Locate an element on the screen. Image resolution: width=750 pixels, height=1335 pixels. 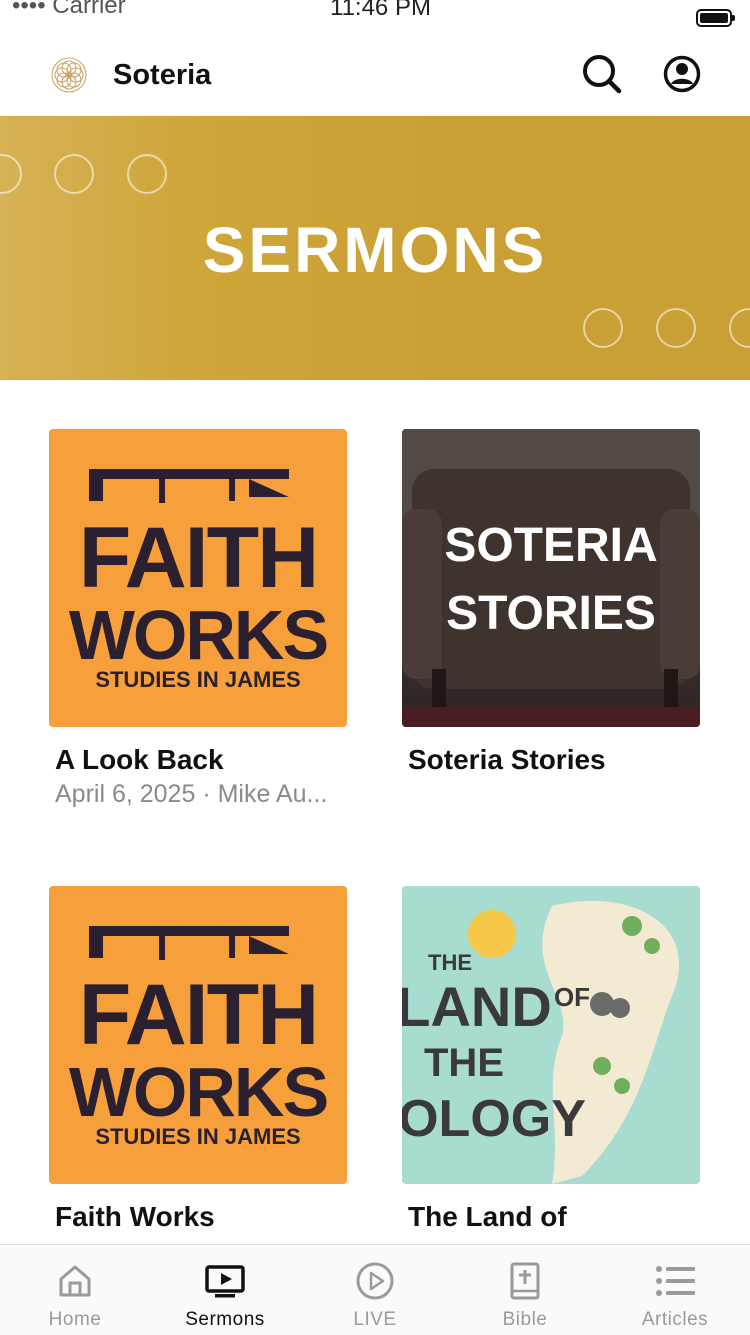
card-title: Soteria Stories is located at coordinates (507, 759).